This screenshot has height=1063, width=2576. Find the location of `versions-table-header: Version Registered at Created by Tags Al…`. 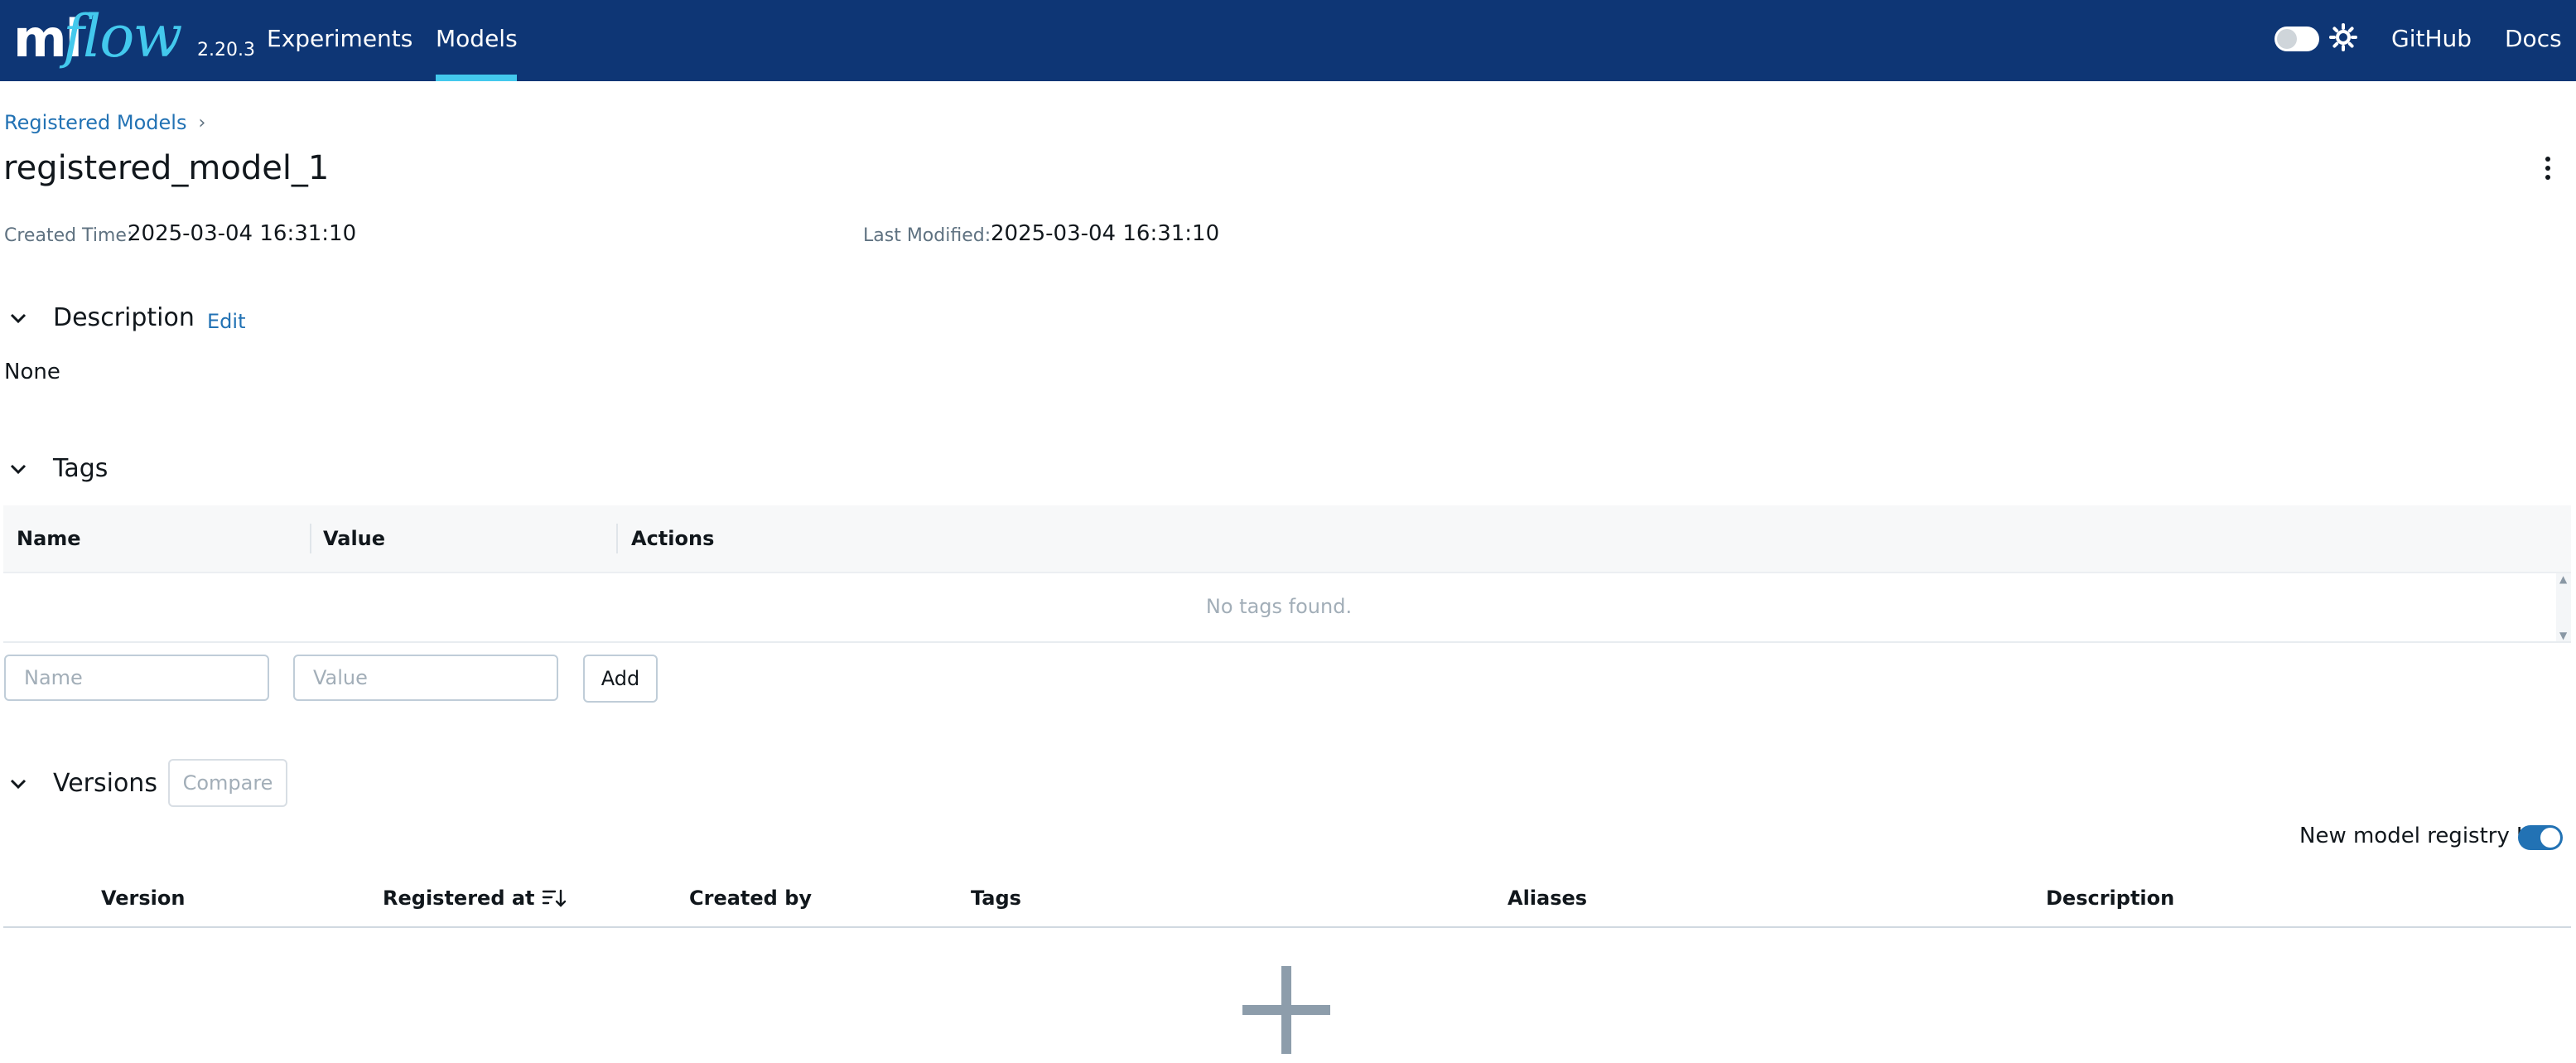

versions-table-header: Version Registered at Created by Tags Al… is located at coordinates (1287, 903).